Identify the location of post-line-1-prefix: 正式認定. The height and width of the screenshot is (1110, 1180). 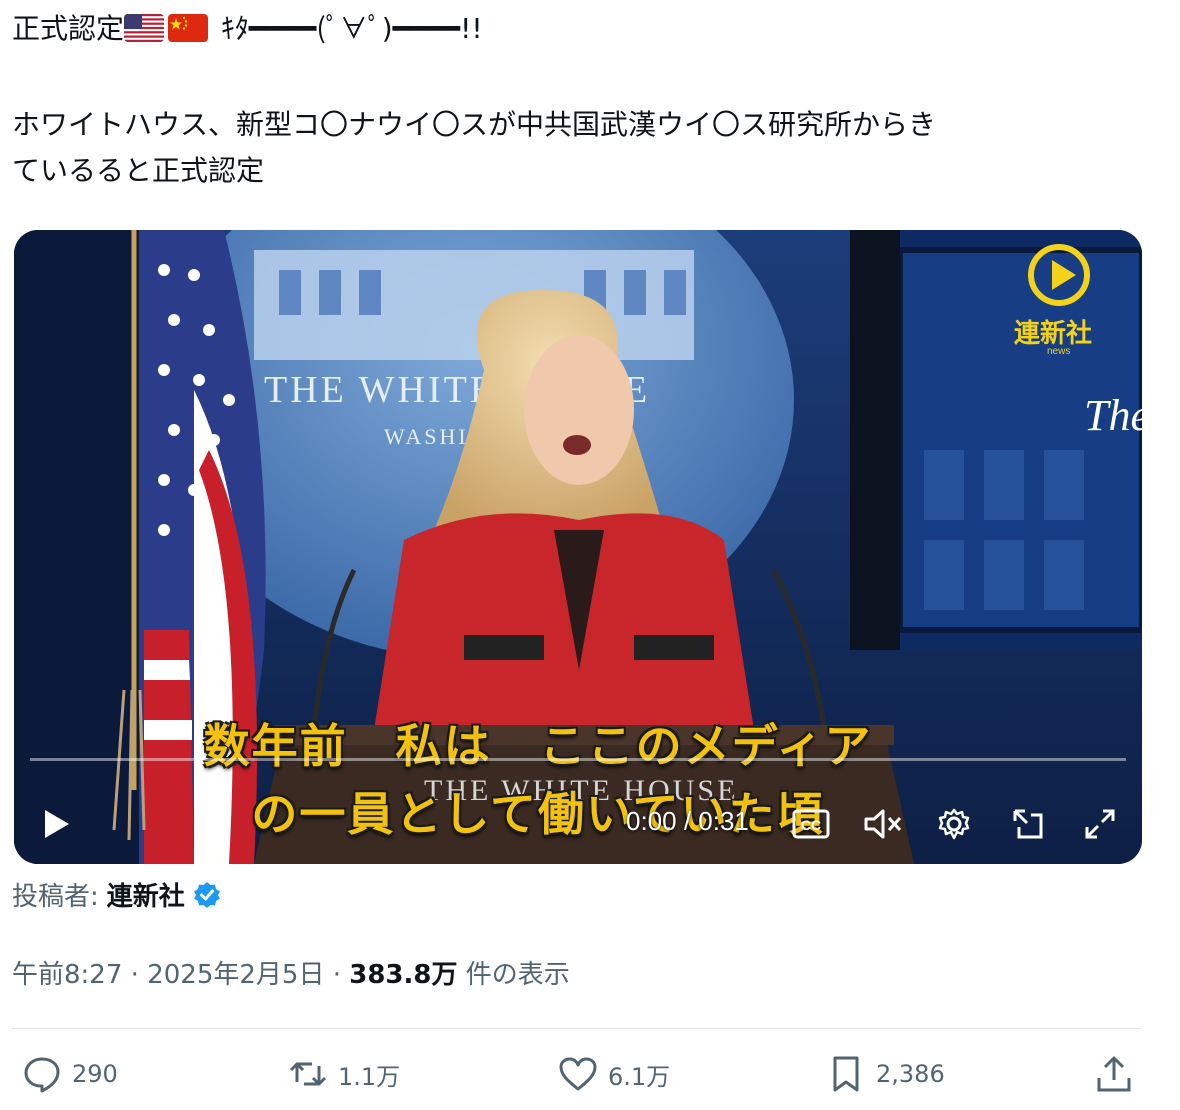
(68, 28).